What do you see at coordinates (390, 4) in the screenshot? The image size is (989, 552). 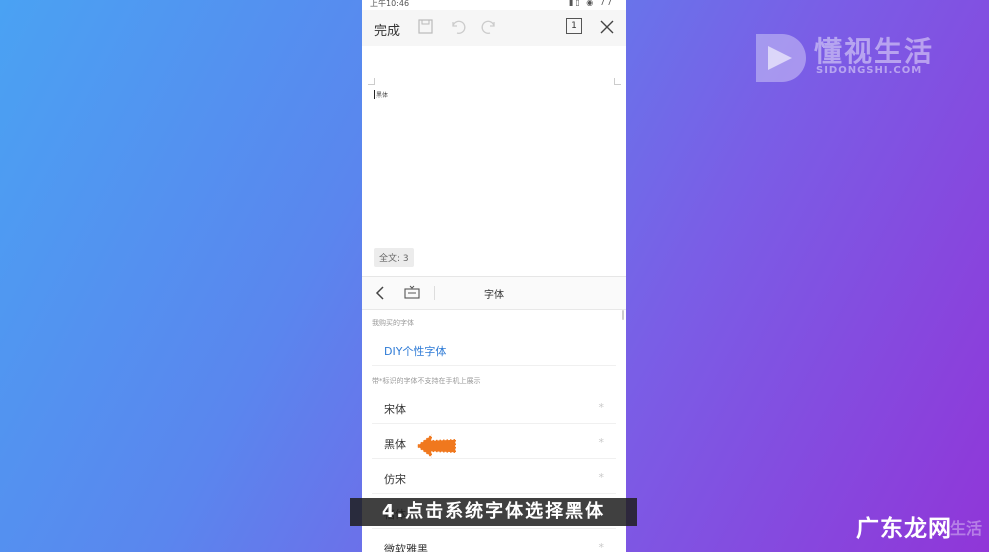 I see `status-time: 上午10:46` at bounding box center [390, 4].